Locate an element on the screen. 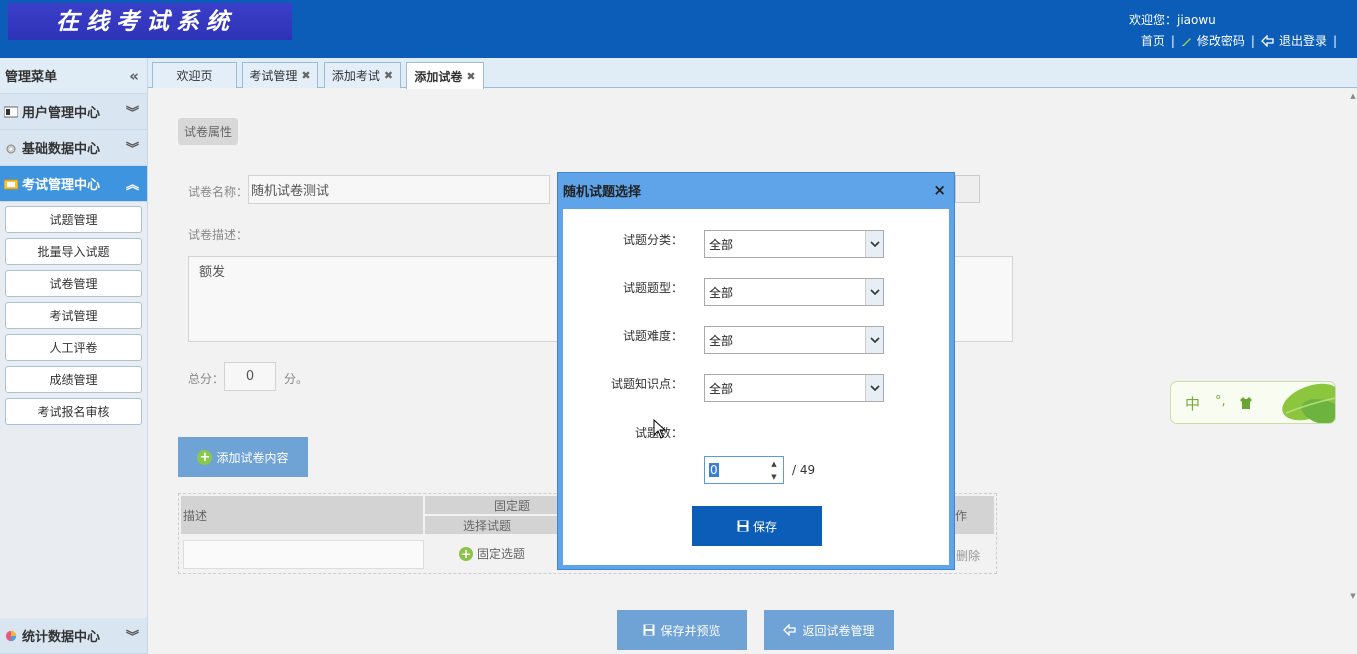 The image size is (1357, 654). tab-welcome: 欢迎页 is located at coordinates (194, 75).